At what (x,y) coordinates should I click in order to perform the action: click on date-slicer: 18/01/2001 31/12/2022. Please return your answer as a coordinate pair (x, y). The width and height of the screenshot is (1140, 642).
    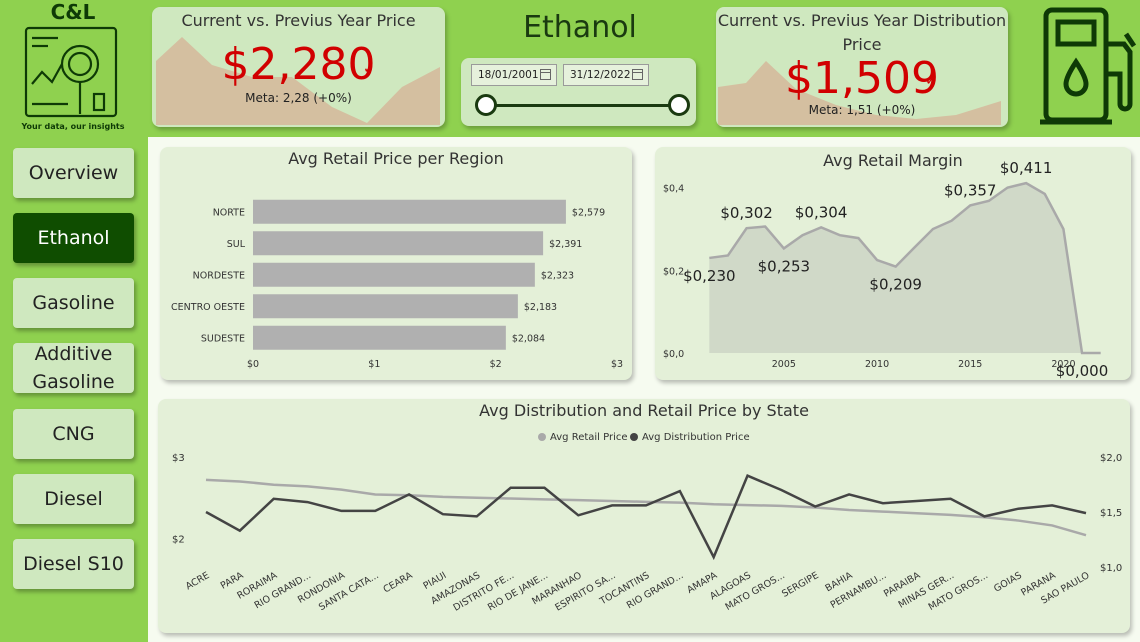
    Looking at the image, I should click on (578, 92).